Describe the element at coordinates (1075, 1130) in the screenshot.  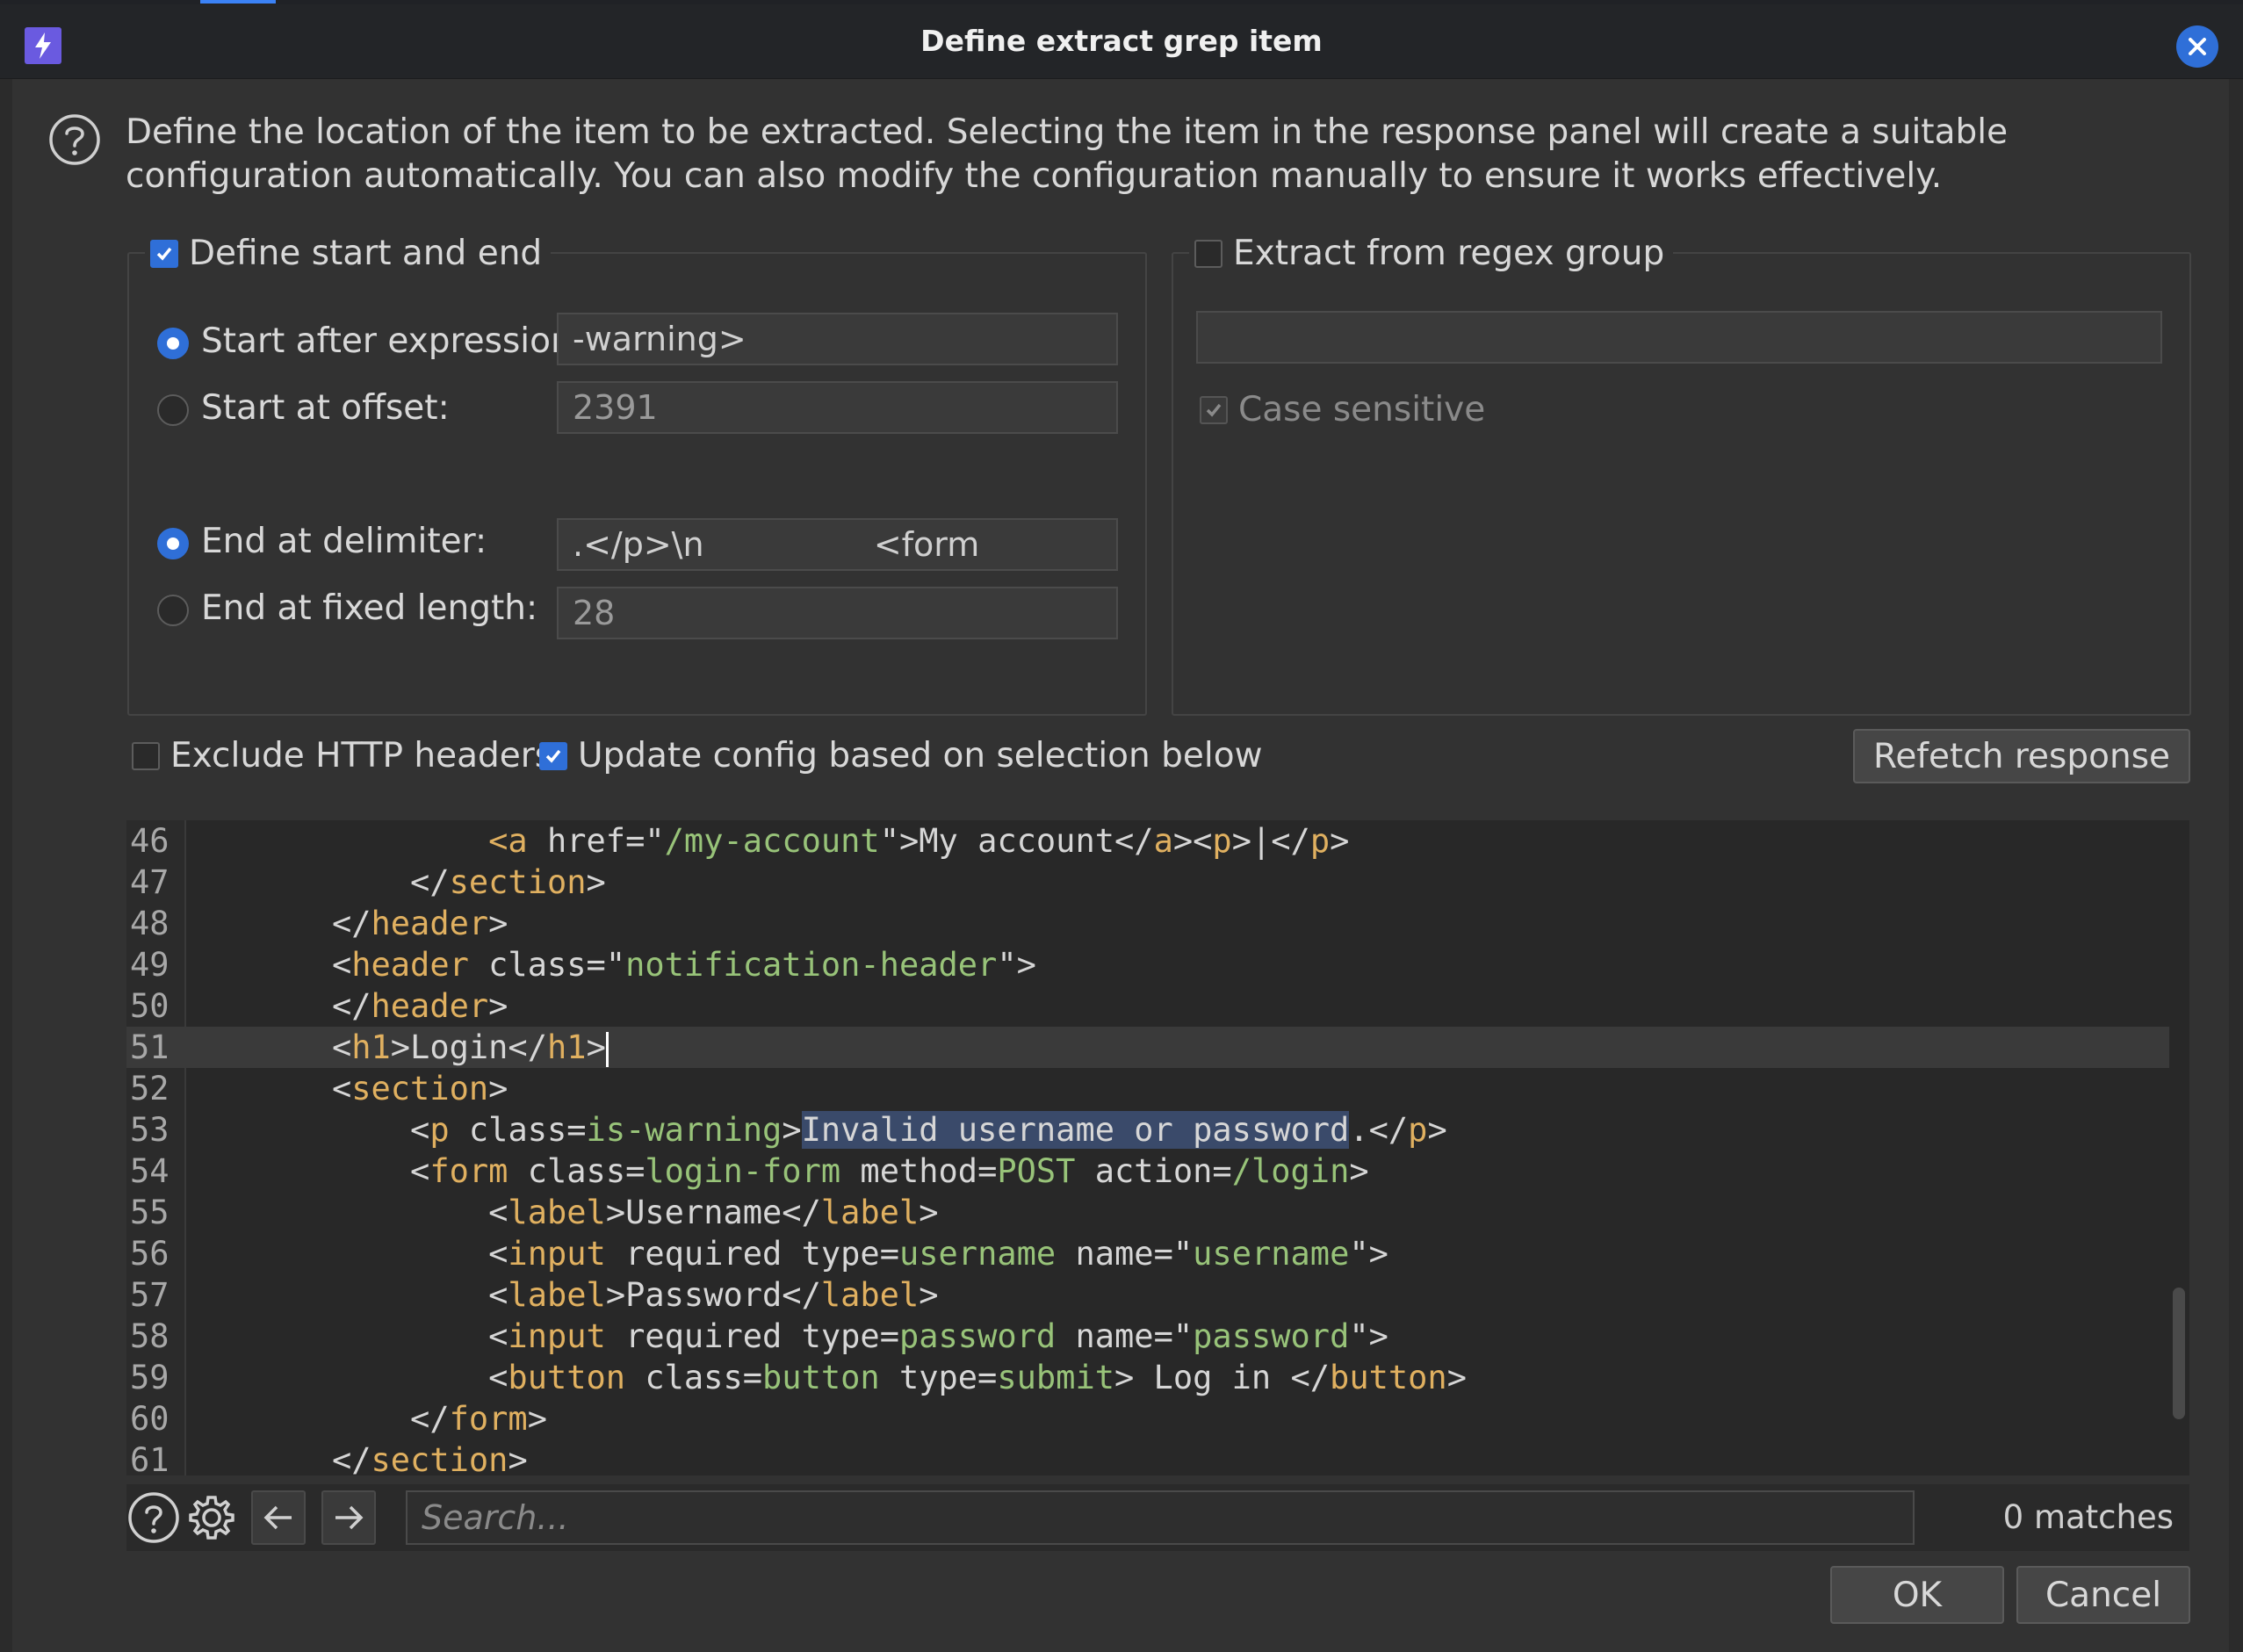
I see `selected-text: Invalid username or password` at that location.